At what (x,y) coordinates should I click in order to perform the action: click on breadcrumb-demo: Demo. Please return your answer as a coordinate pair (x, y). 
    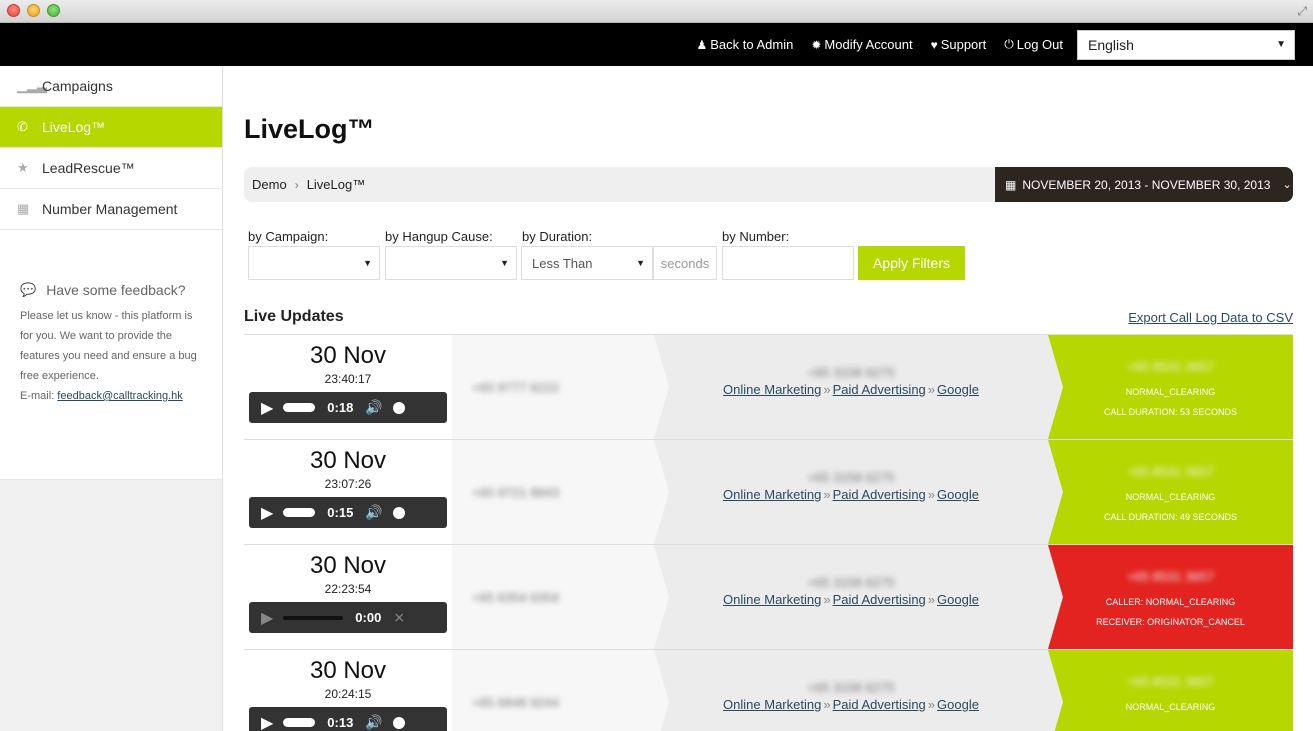
    Looking at the image, I should click on (269, 184).